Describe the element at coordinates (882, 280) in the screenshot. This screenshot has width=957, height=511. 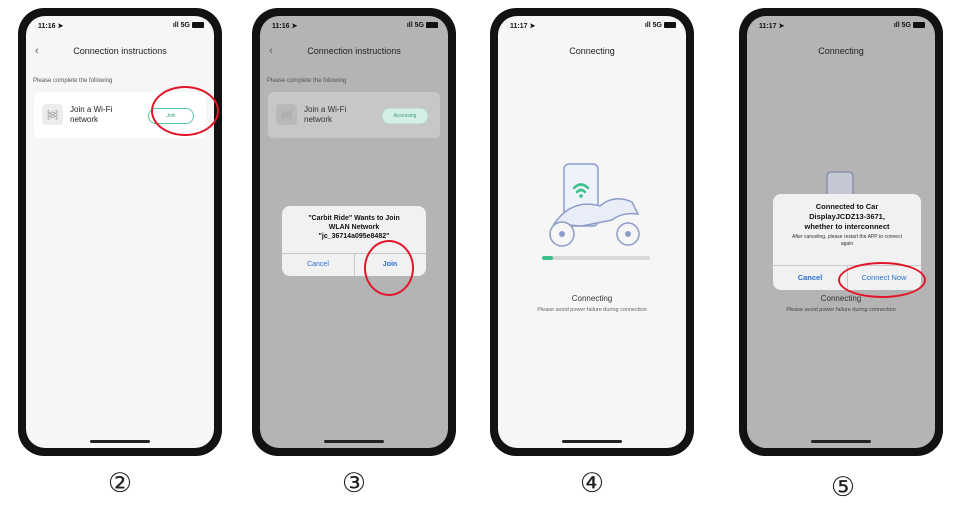
I see `highlight-ring-connect-now` at that location.